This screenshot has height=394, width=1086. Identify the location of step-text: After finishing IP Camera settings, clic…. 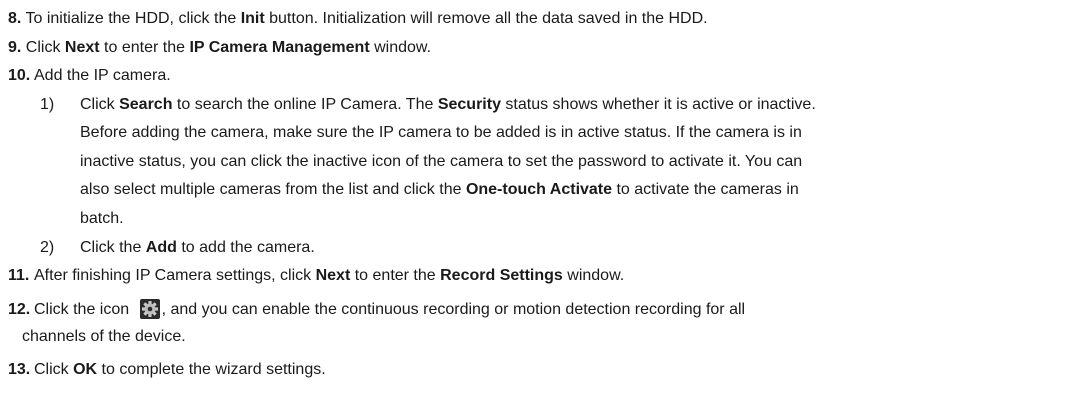
(175, 275).